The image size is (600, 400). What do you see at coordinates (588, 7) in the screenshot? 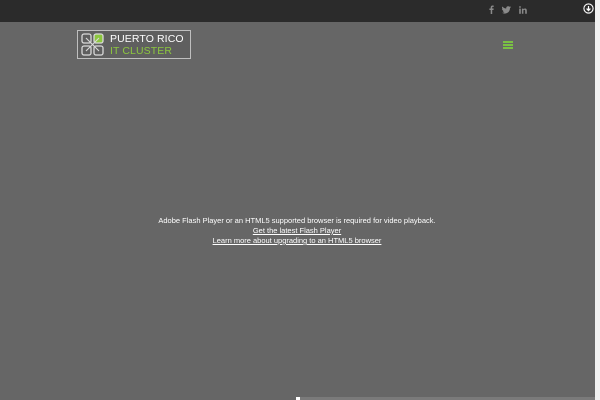
I see `play-circle-icon` at bounding box center [588, 7].